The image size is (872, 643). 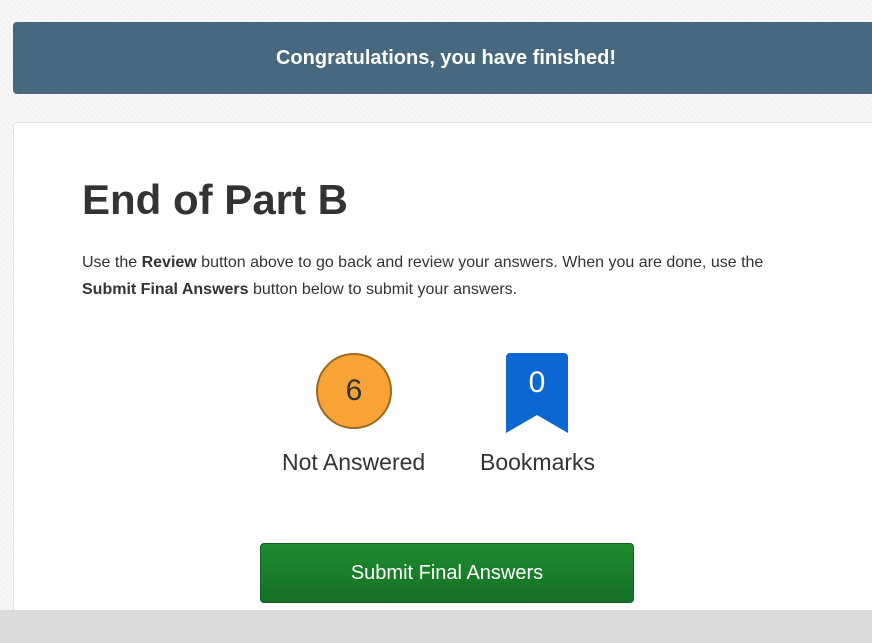 I want to click on instructions-part-1: Use the, so click(x=112, y=262).